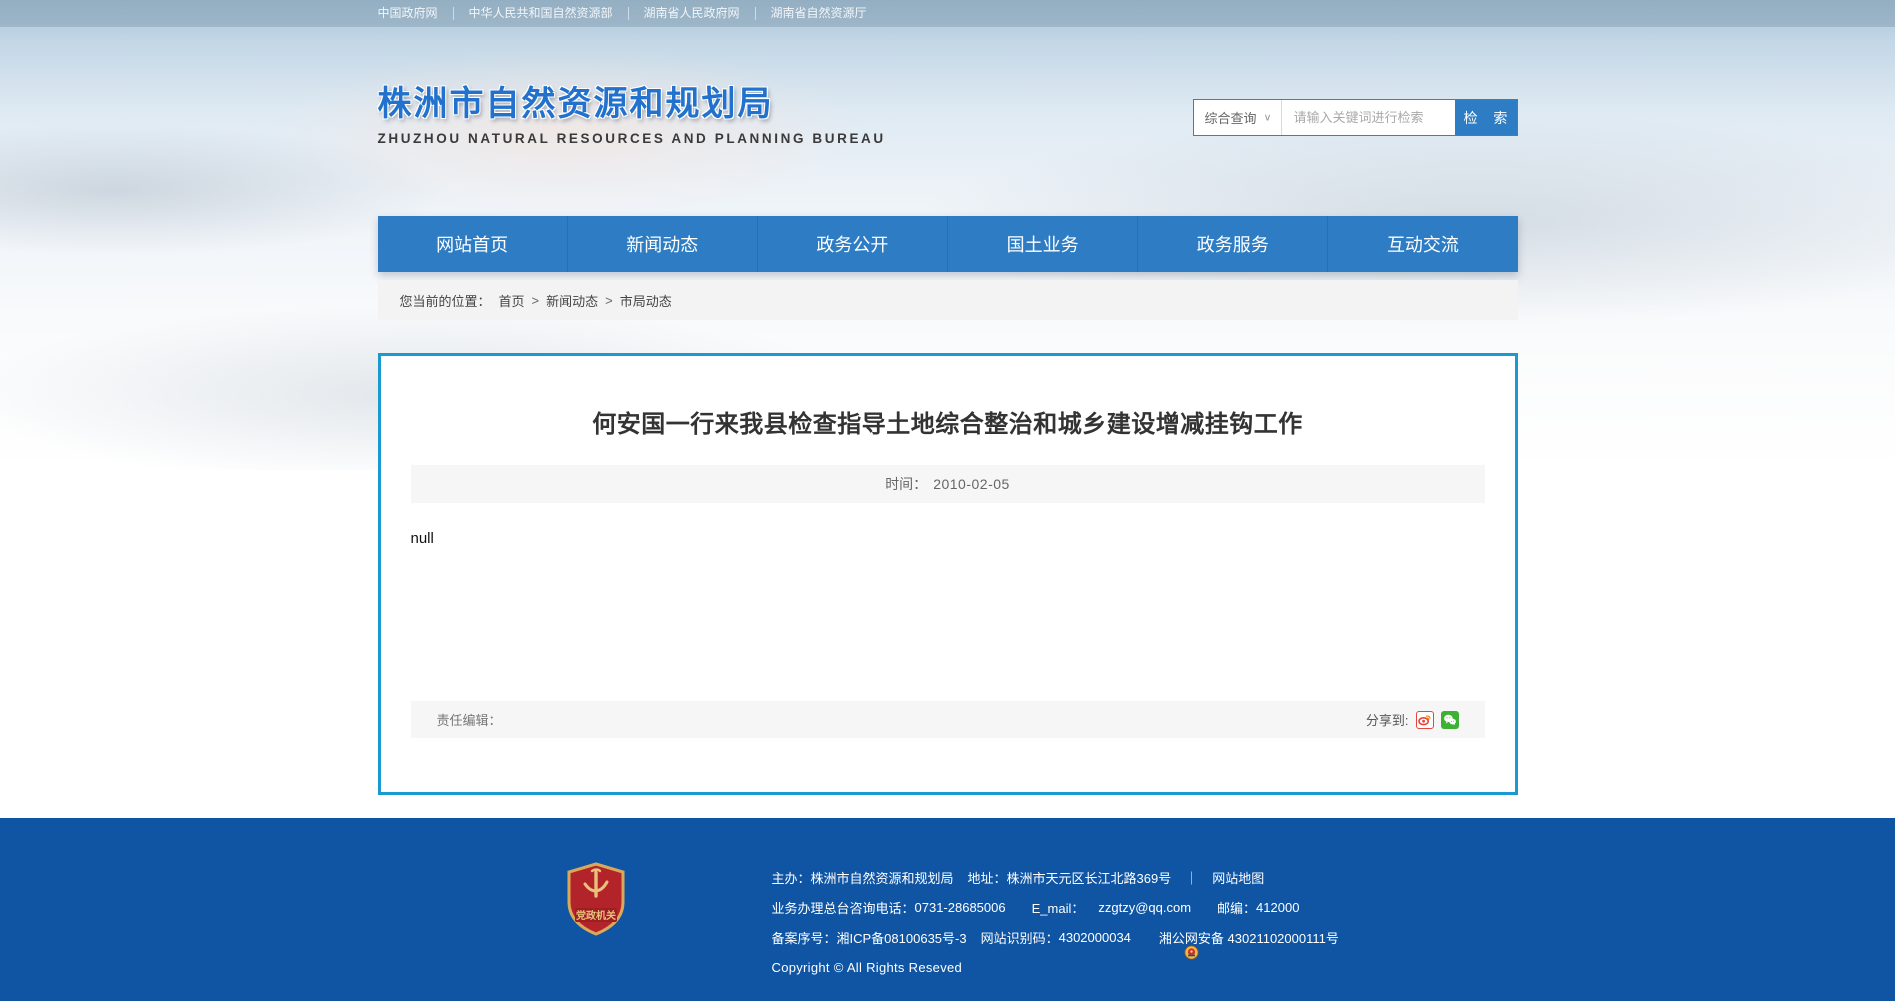 The height and width of the screenshot is (1001, 1895). Describe the element at coordinates (1237, 908) in the screenshot. I see `zip-label: 邮编：` at that location.